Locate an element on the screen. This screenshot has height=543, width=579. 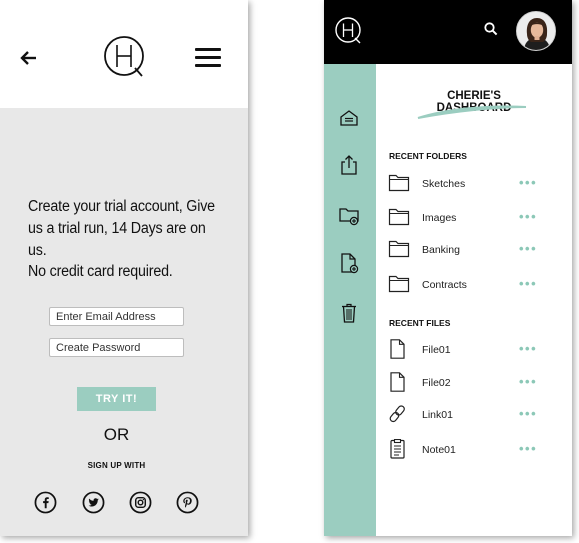
user-photo-icon is located at coordinates (536, 31).